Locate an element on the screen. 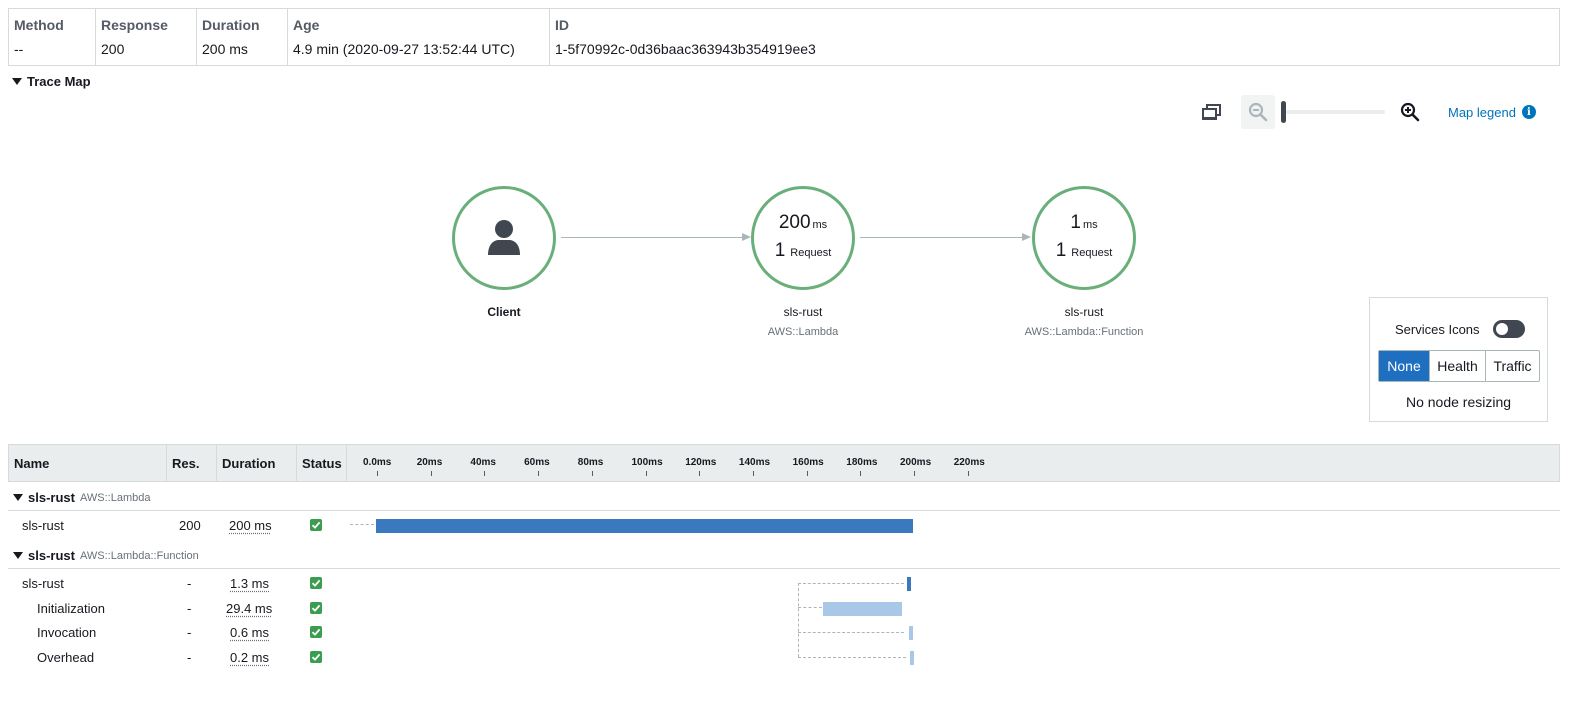 Image resolution: width=1594 pixels, height=715 pixels. zoom-slider-thumb is located at coordinates (1283, 112).